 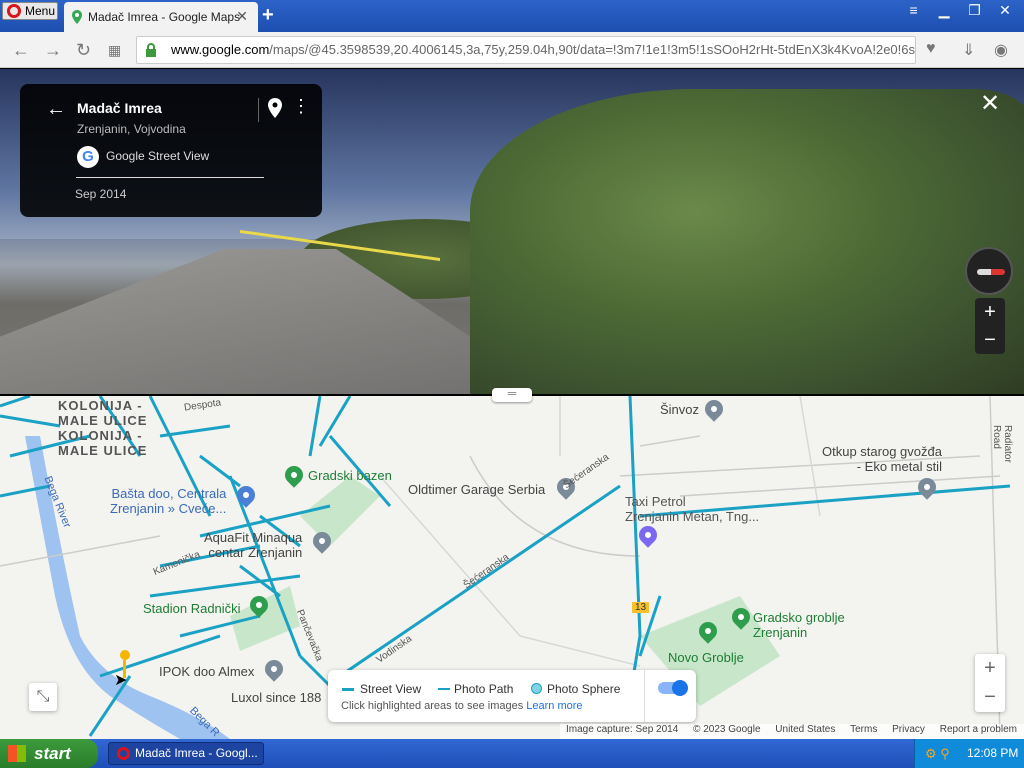 What do you see at coordinates (77, 17) in the screenshot?
I see `maps-pin-icon` at bounding box center [77, 17].